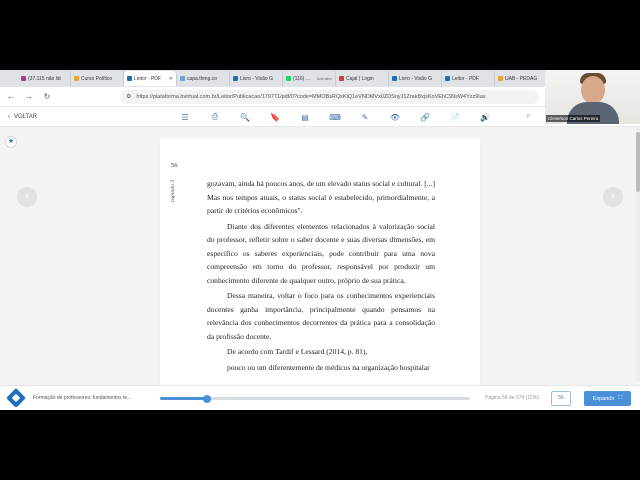  Describe the element at coordinates (16, 398) in the screenshot. I see `platform-logo` at that location.